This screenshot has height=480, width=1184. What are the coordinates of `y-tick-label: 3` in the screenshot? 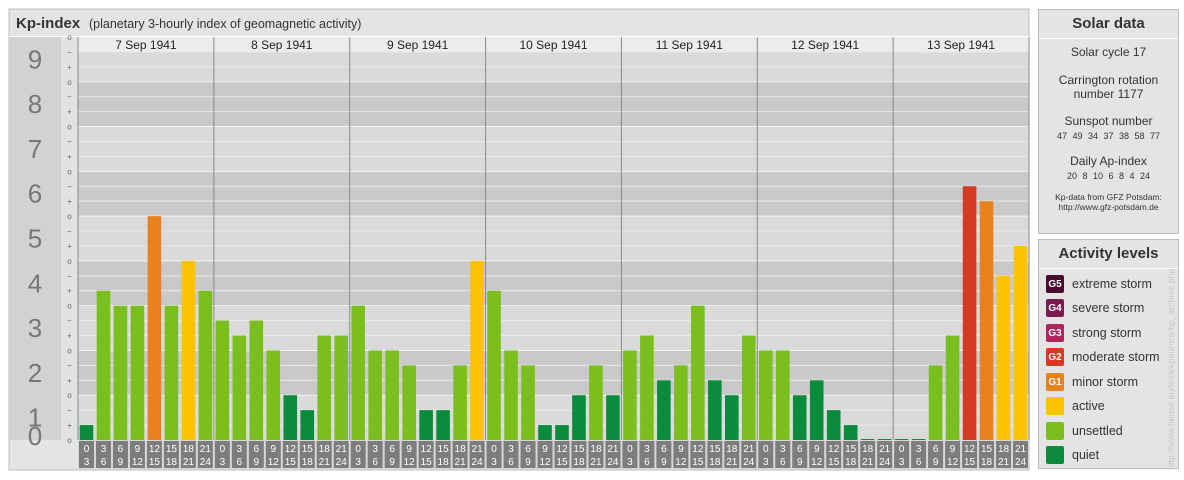 It's located at (35, 328).